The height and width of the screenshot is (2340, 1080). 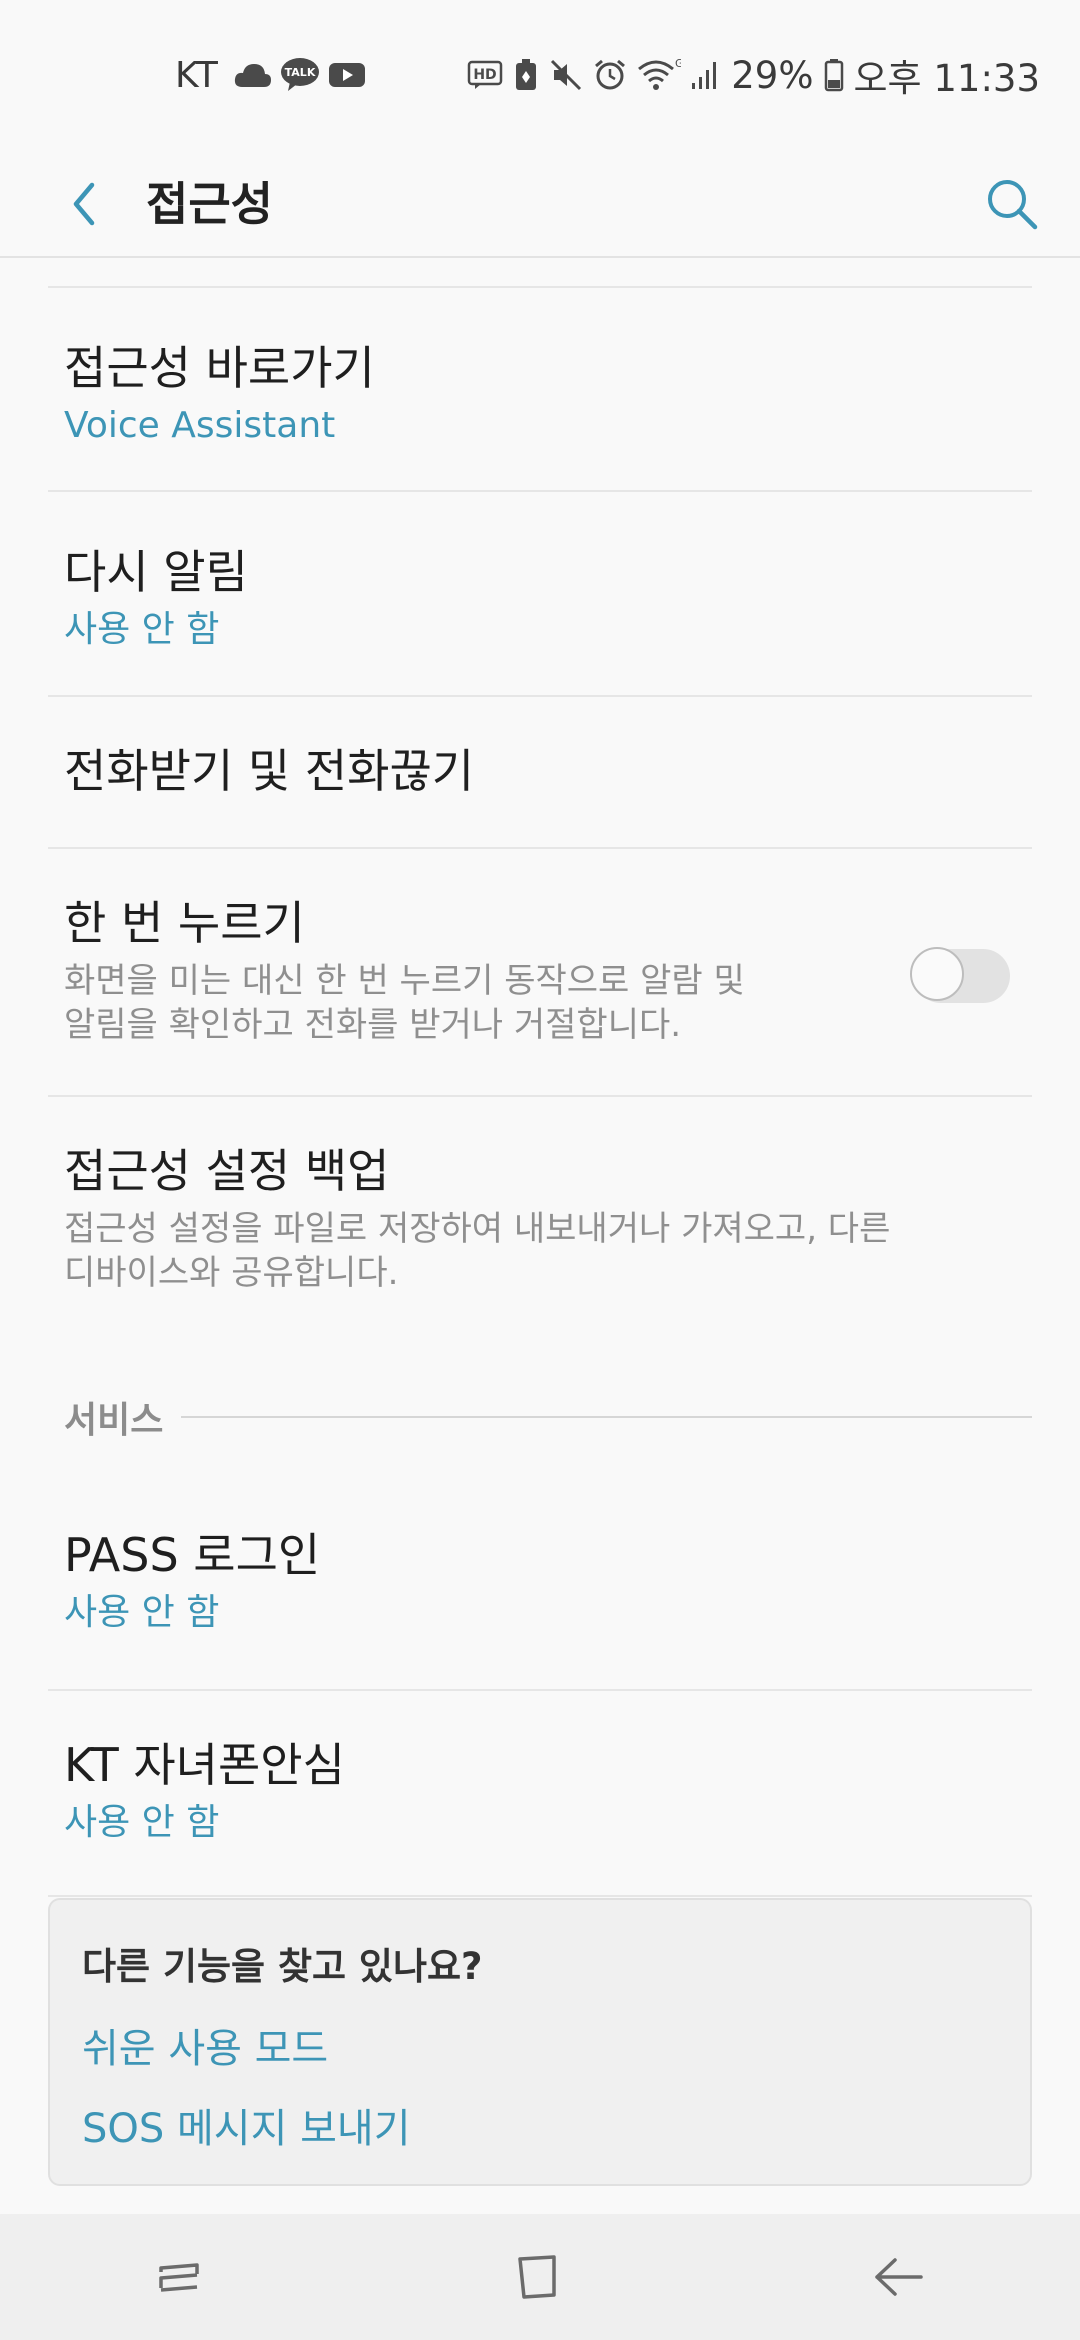 What do you see at coordinates (209, 204) in the screenshot?
I see `page-title: 접근성` at bounding box center [209, 204].